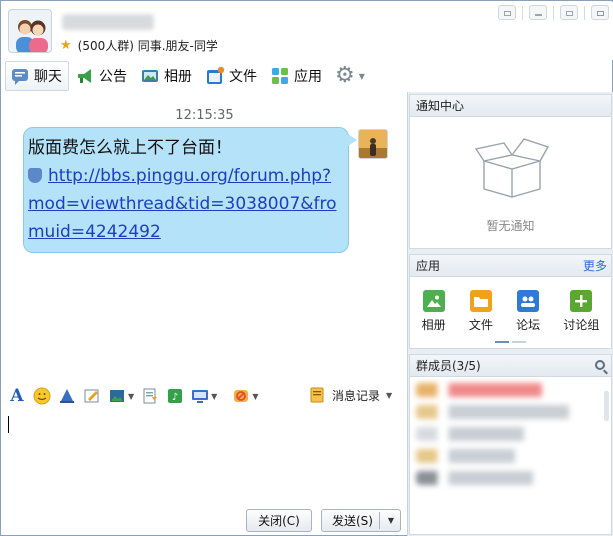 The height and width of the screenshot is (536, 613). What do you see at coordinates (391, 520) in the screenshot?
I see `send-options-icon: ▼` at bounding box center [391, 520].